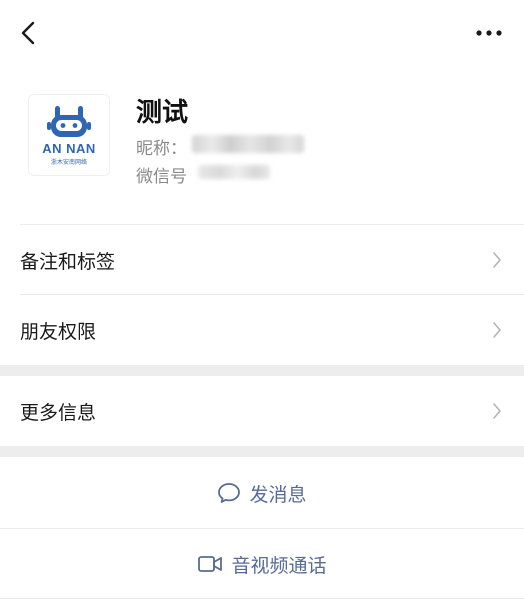  I want to click on nickname-blurred-value, so click(248, 144).